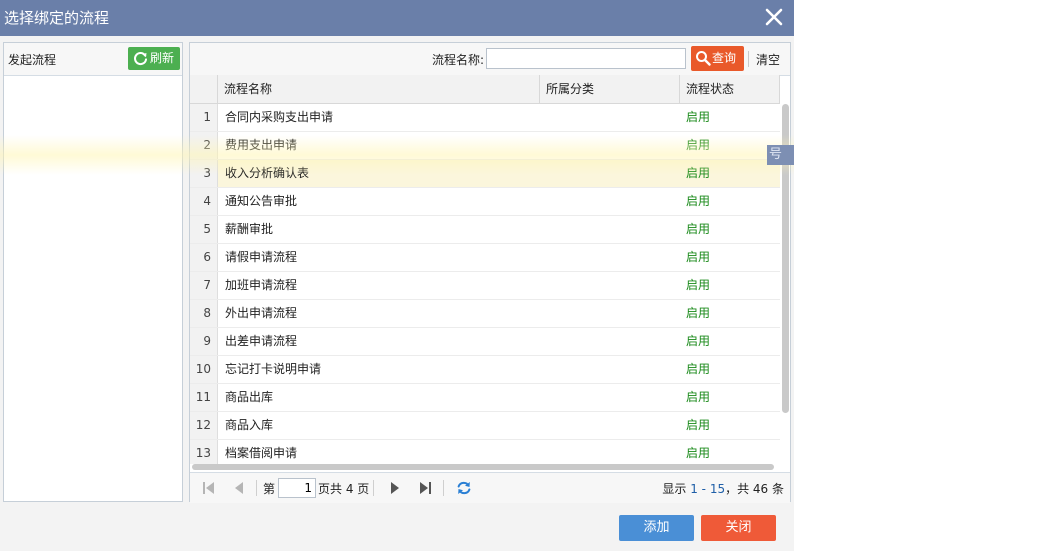 The image size is (1063, 551). What do you see at coordinates (261, 453) in the screenshot?
I see `process-name-cell: 档案借阅申请` at bounding box center [261, 453].